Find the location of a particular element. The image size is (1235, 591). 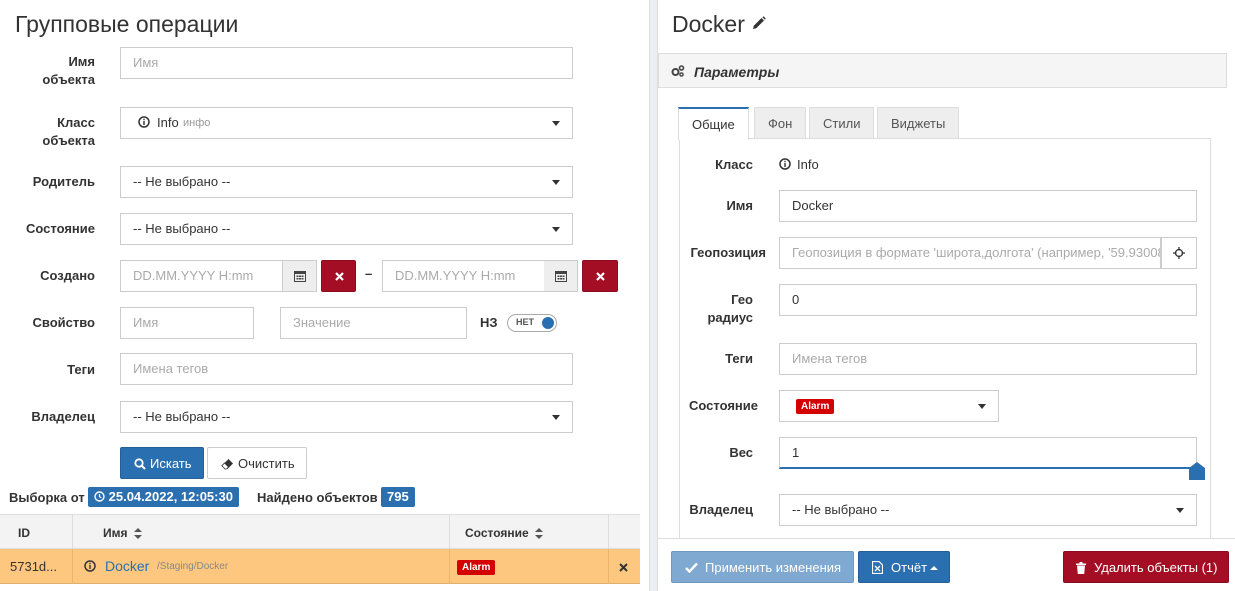

table-row: 5731d... Docker /Staging/Docker Alarm is located at coordinates (320, 566).